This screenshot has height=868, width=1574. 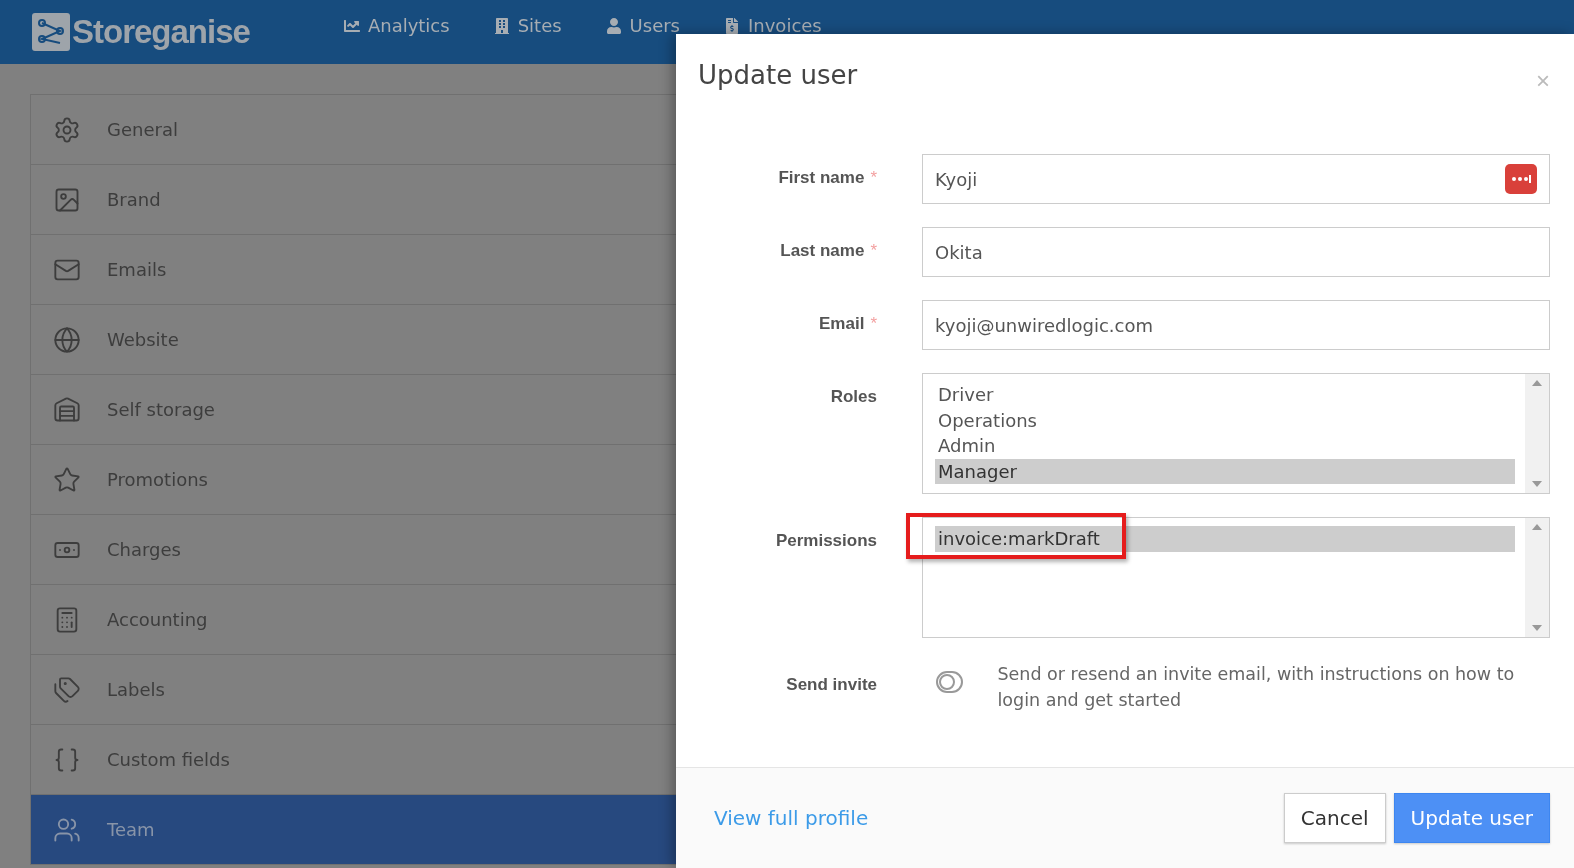 I want to click on modal-title: Update user, so click(x=778, y=76).